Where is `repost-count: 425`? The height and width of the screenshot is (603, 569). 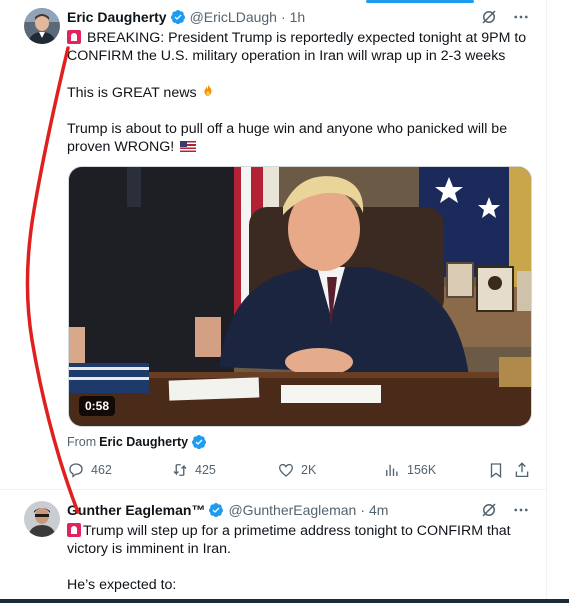
repost-count: 425 is located at coordinates (205, 470).